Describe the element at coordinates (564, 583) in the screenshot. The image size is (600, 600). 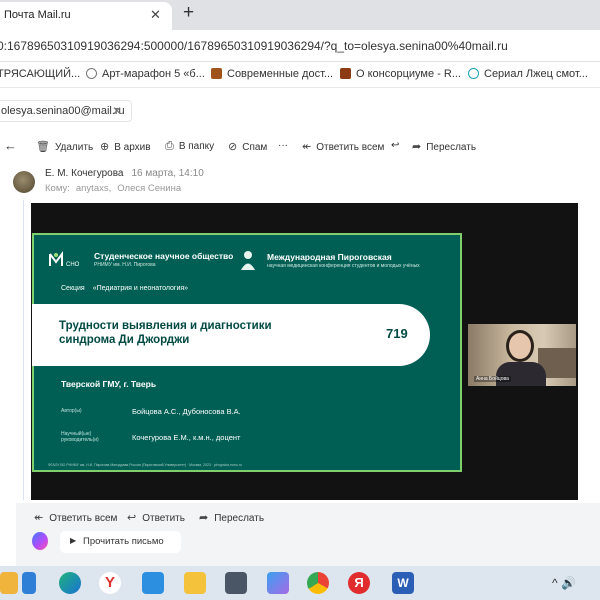
I see `system-tray: ^ 🔊` at that location.